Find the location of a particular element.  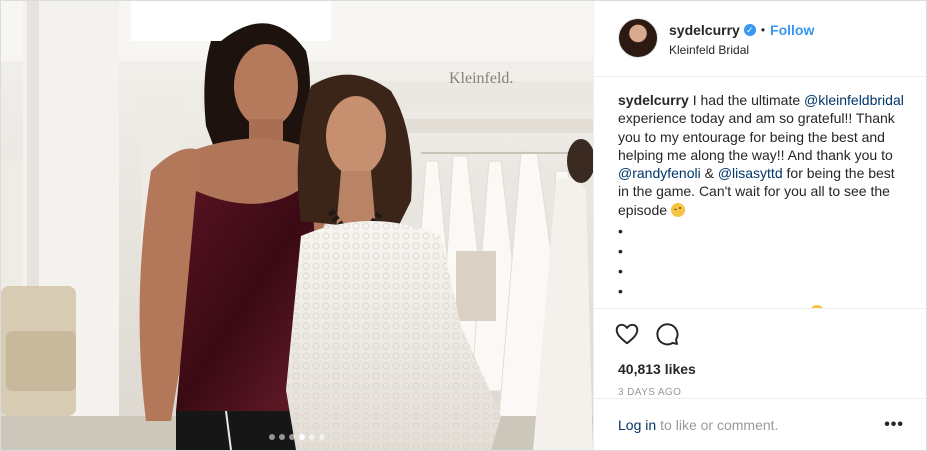

comment-bubble-icon is located at coordinates (667, 334).